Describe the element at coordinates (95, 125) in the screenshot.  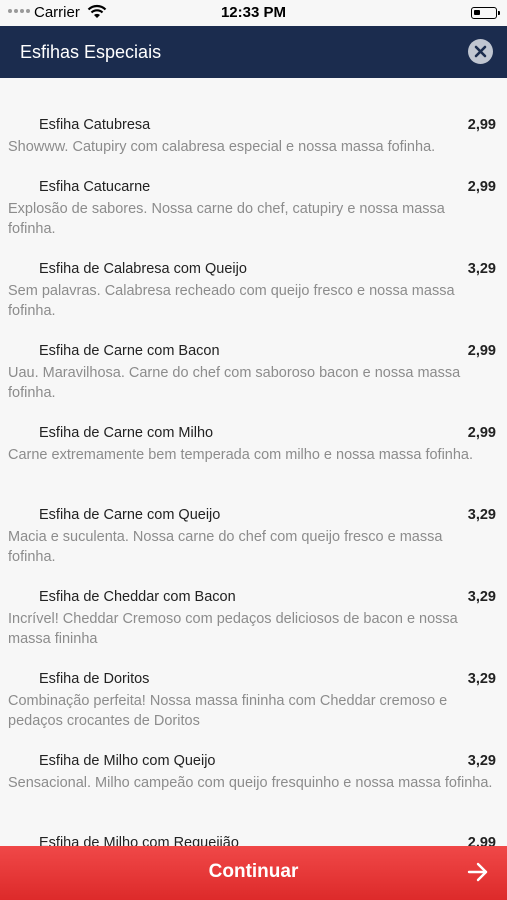
I see `product-name: Esfiha Catubresa` at that location.